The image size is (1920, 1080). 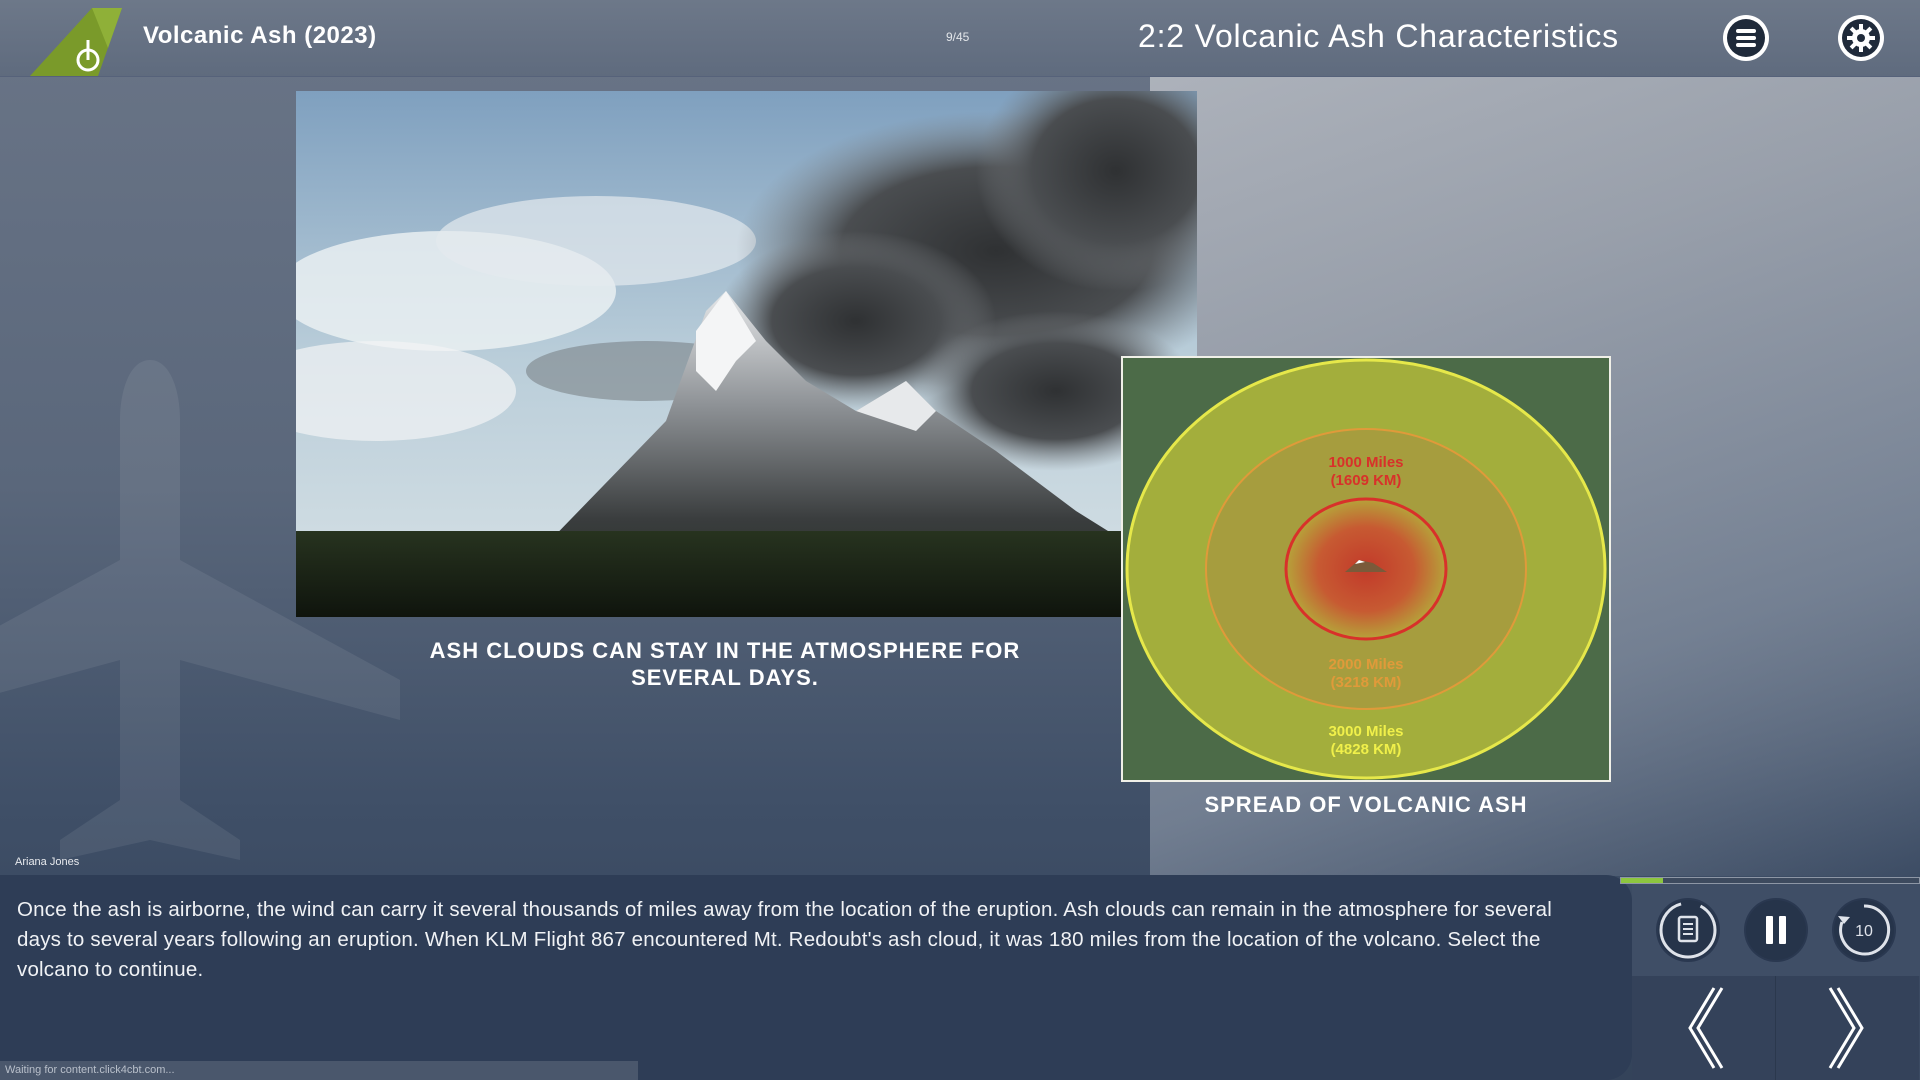 I want to click on previous-button, so click(x=1704, y=1028).